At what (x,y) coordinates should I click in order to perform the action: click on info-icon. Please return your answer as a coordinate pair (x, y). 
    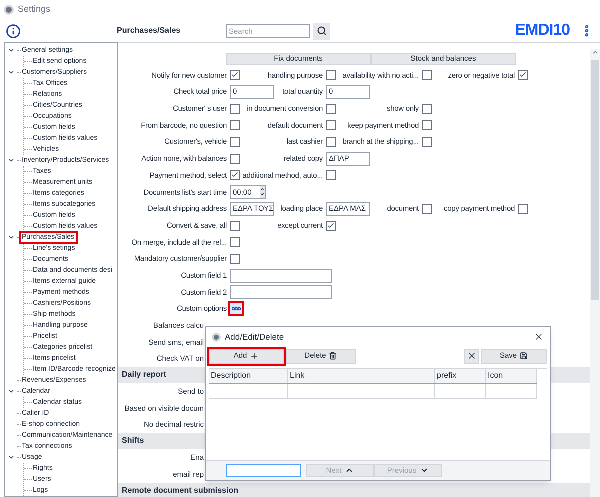
    Looking at the image, I should click on (13, 31).